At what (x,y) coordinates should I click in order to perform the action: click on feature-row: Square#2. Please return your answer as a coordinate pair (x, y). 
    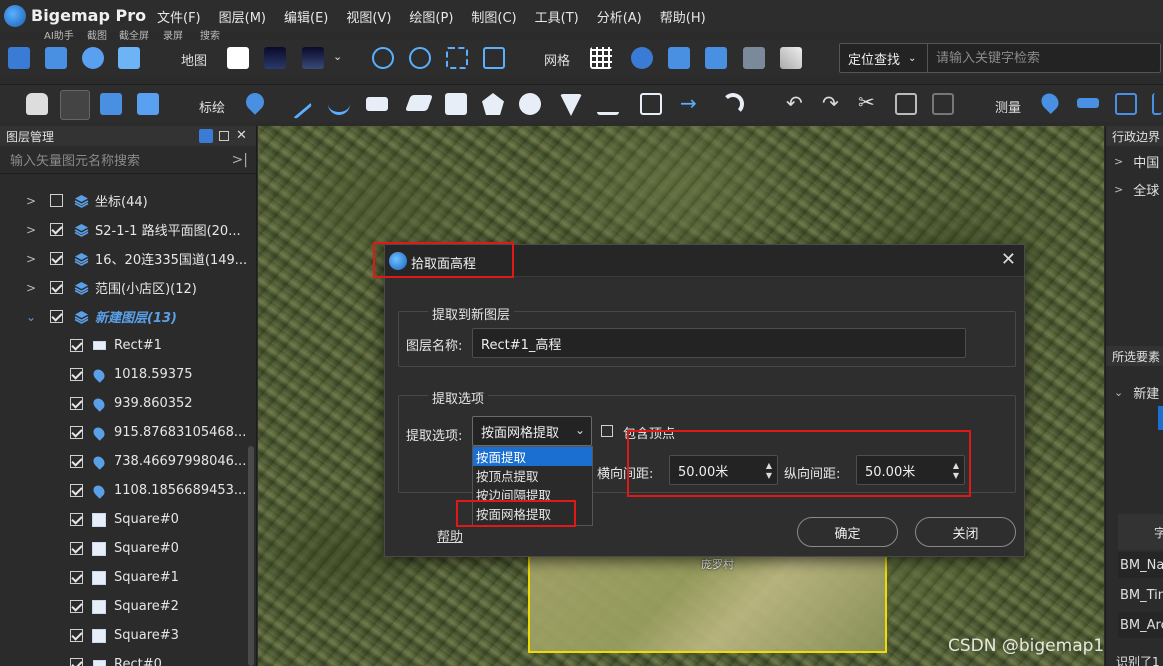
    Looking at the image, I should click on (124, 606).